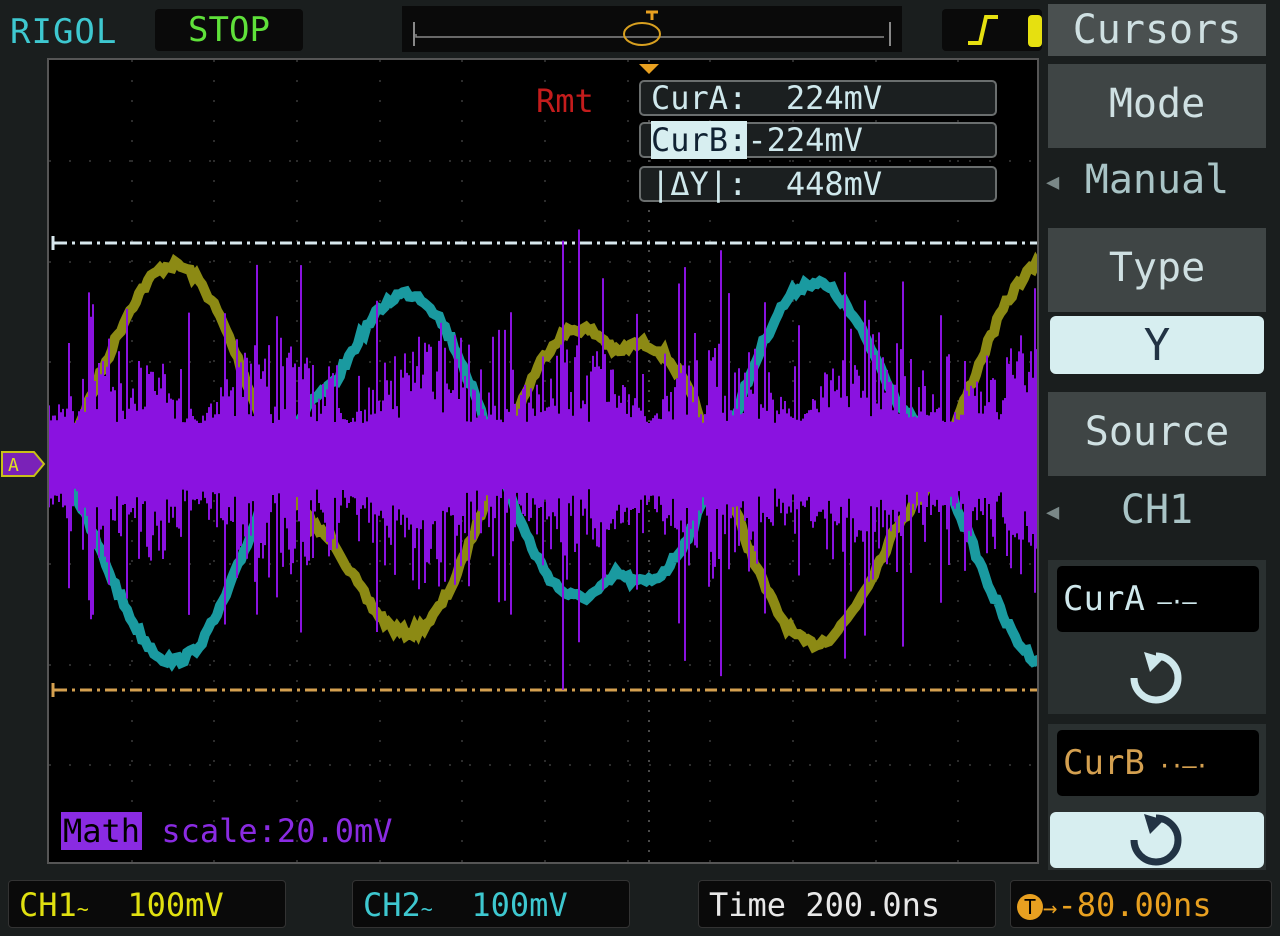 Image resolution: width=1280 pixels, height=936 pixels. I want to click on mode-button: Mode, so click(1157, 106).